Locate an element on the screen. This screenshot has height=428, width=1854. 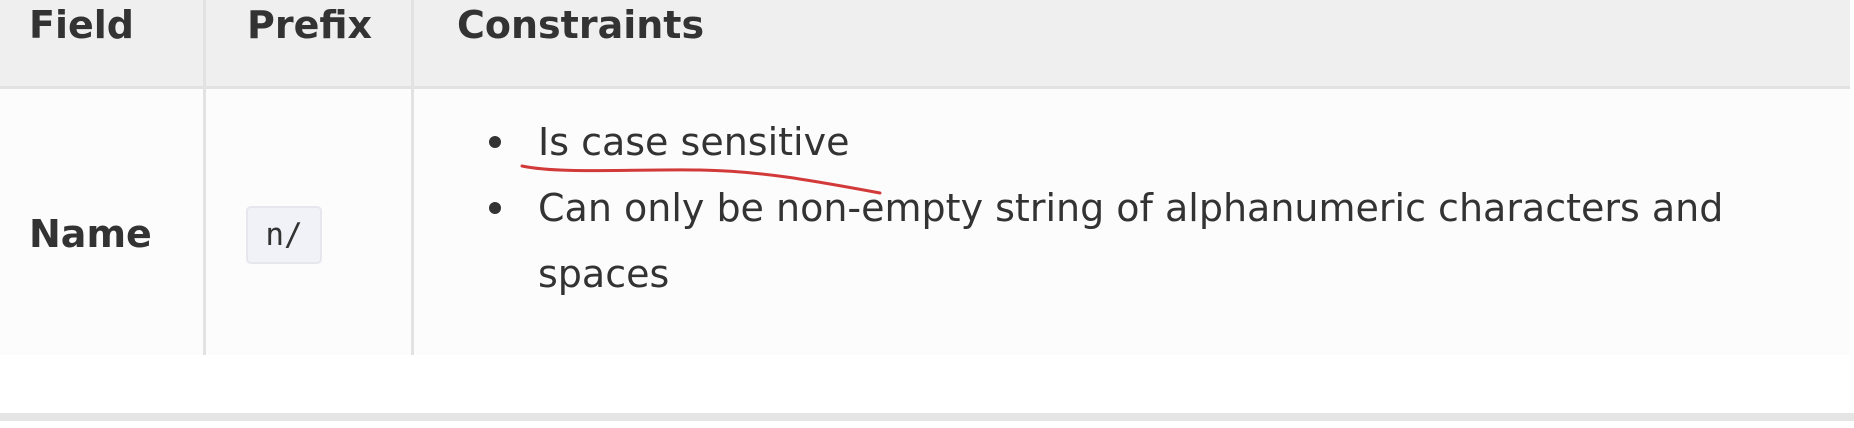
footer-bar is located at coordinates (927, 417).